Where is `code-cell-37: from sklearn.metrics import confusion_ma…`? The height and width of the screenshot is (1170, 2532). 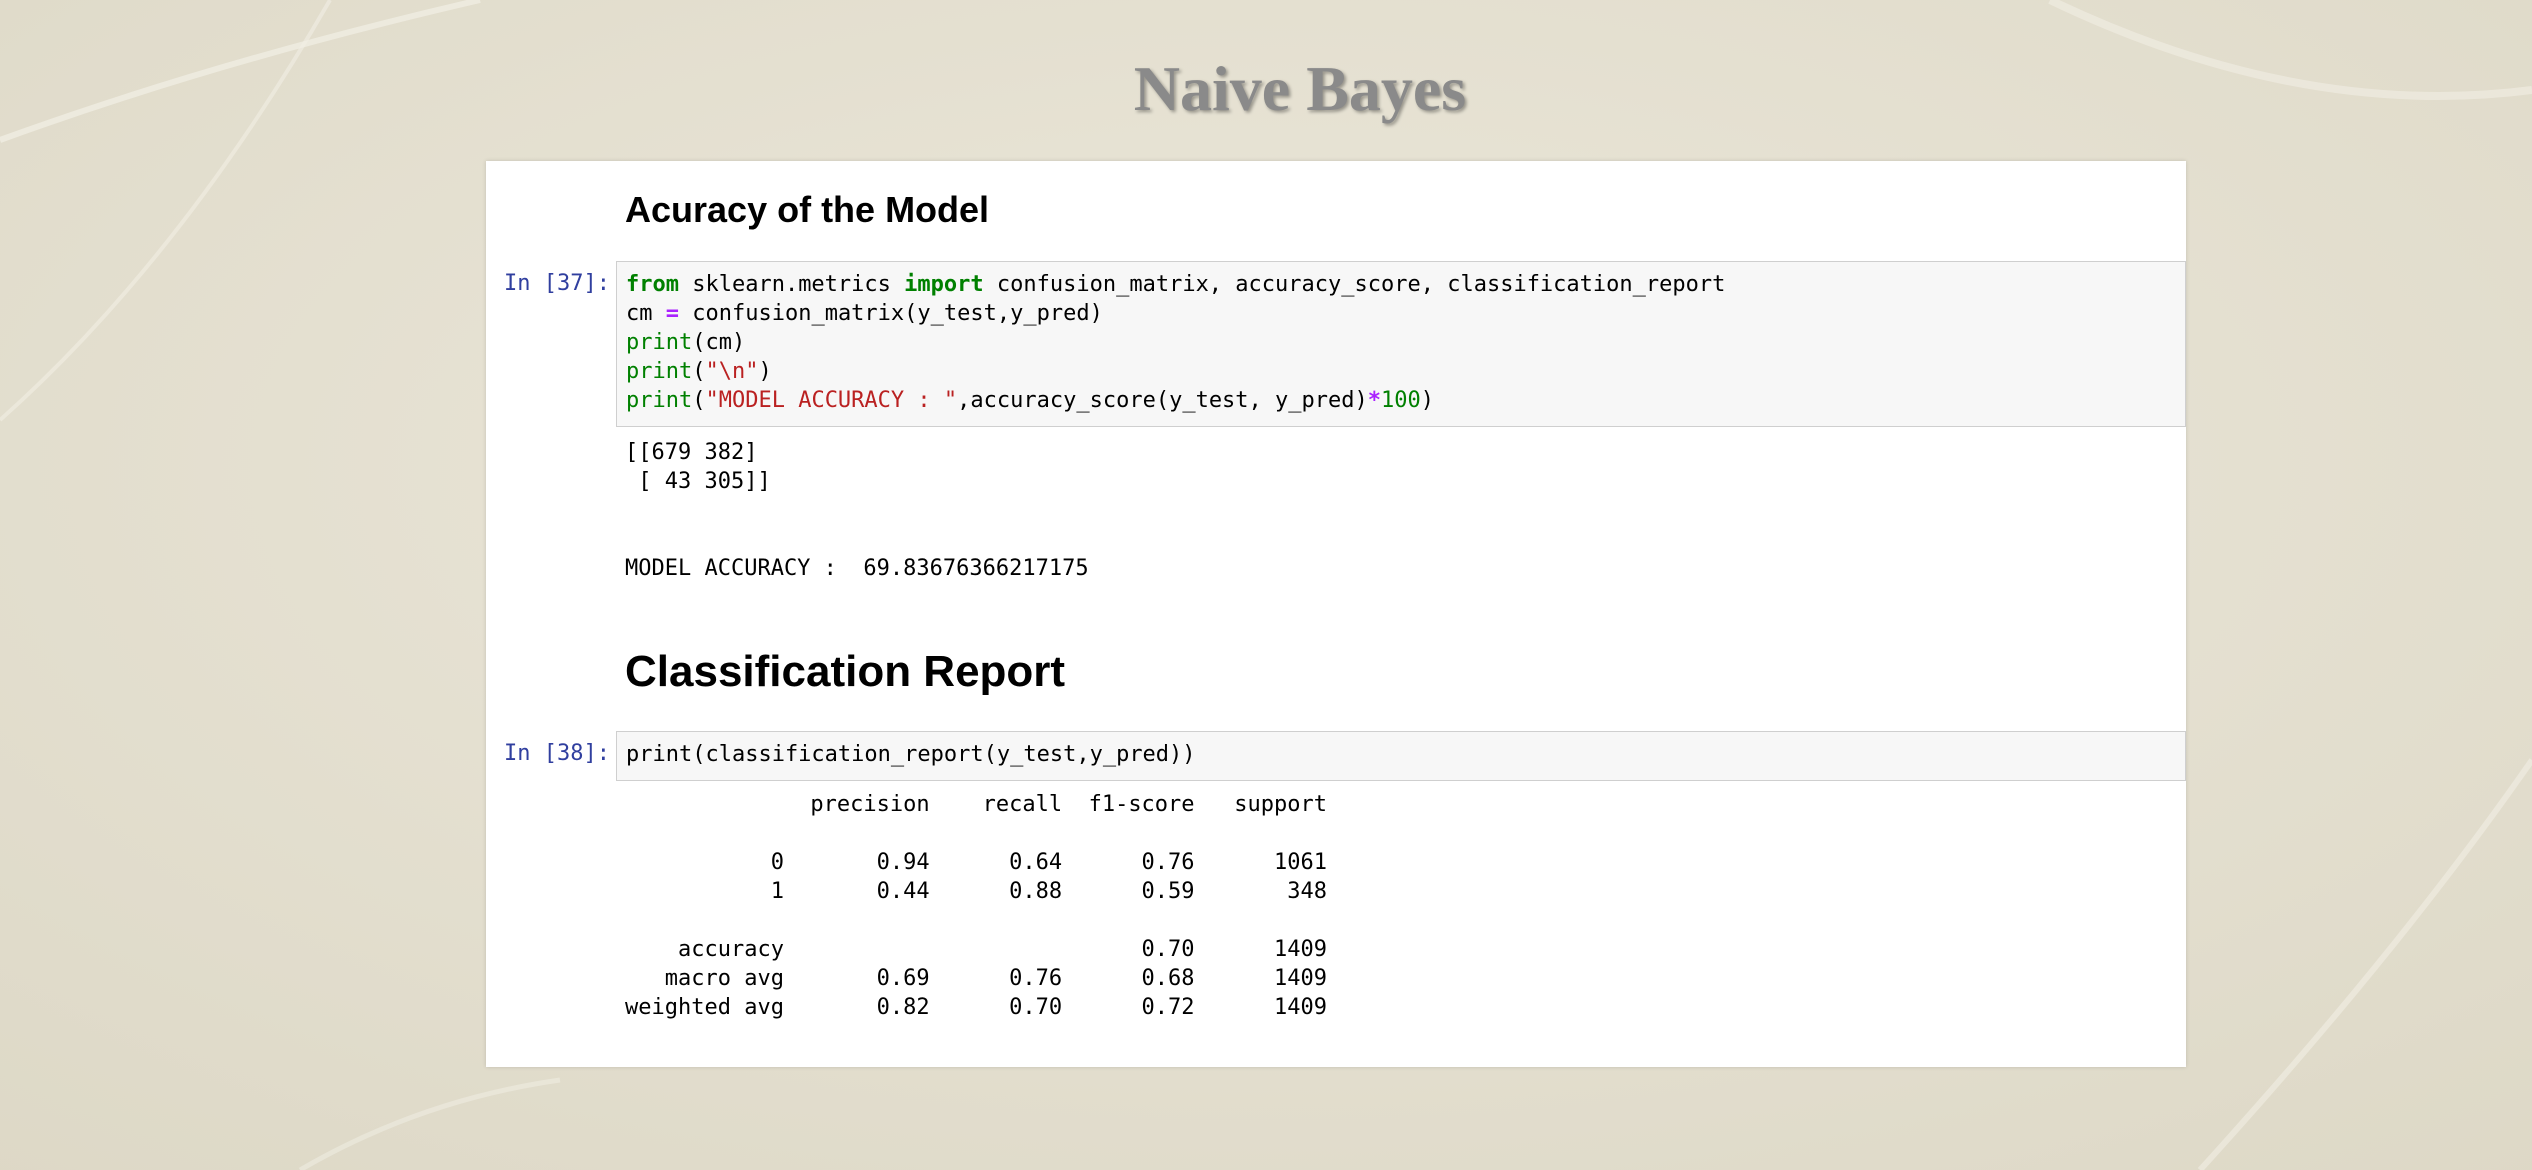
code-cell-37: from sklearn.metrics import confusion_ma… is located at coordinates (1401, 344).